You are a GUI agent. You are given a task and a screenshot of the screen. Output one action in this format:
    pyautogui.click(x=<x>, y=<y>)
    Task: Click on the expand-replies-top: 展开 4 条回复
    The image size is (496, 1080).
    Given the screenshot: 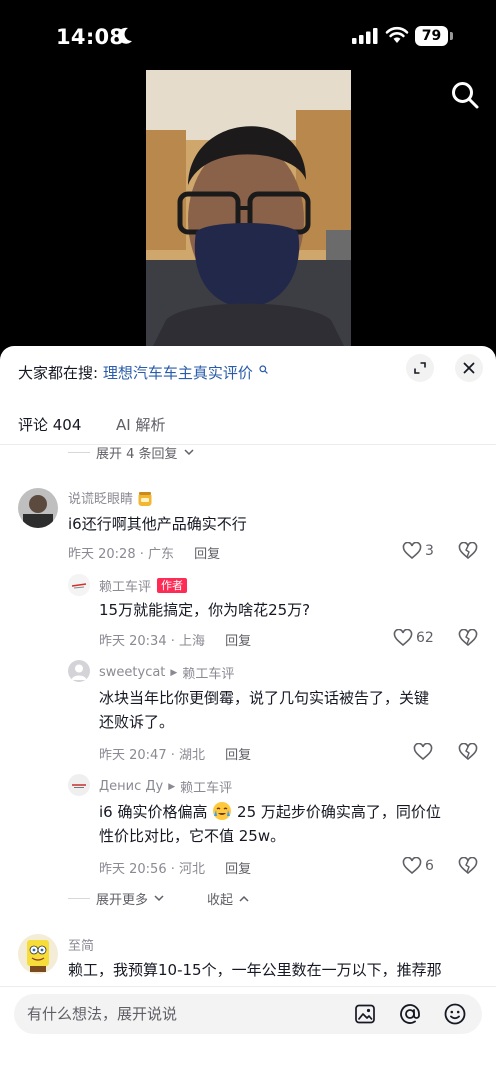 What is the action you would take?
    pyautogui.click(x=131, y=452)
    